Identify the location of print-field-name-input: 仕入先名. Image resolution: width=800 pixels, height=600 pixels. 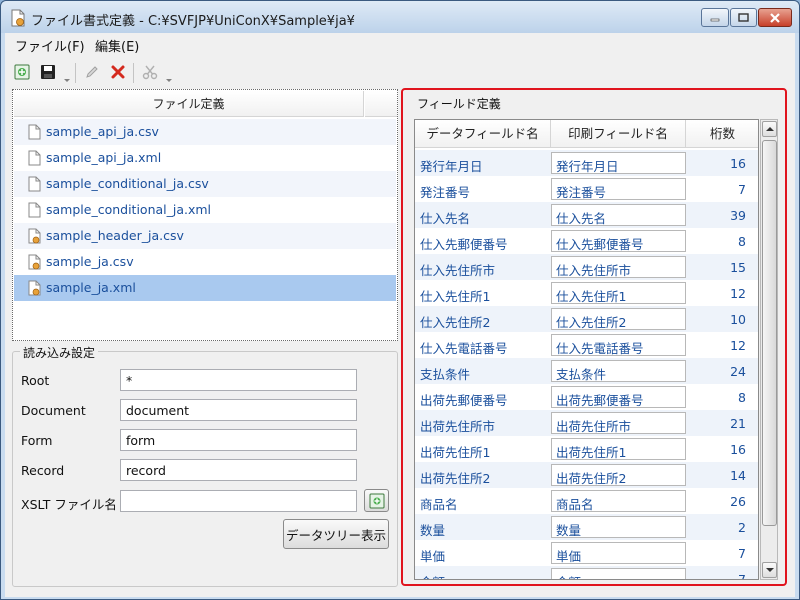
(618, 215).